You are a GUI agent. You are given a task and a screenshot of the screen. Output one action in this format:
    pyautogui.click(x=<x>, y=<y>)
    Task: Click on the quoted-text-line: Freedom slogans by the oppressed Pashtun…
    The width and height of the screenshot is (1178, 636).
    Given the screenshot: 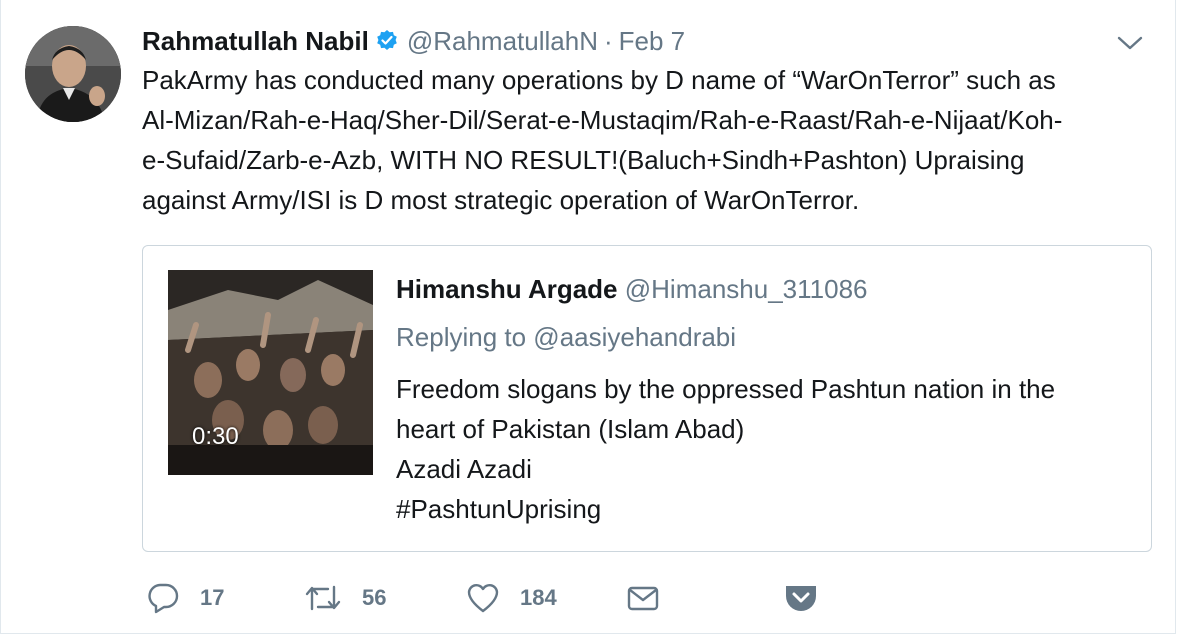 What is the action you would take?
    pyautogui.click(x=726, y=389)
    